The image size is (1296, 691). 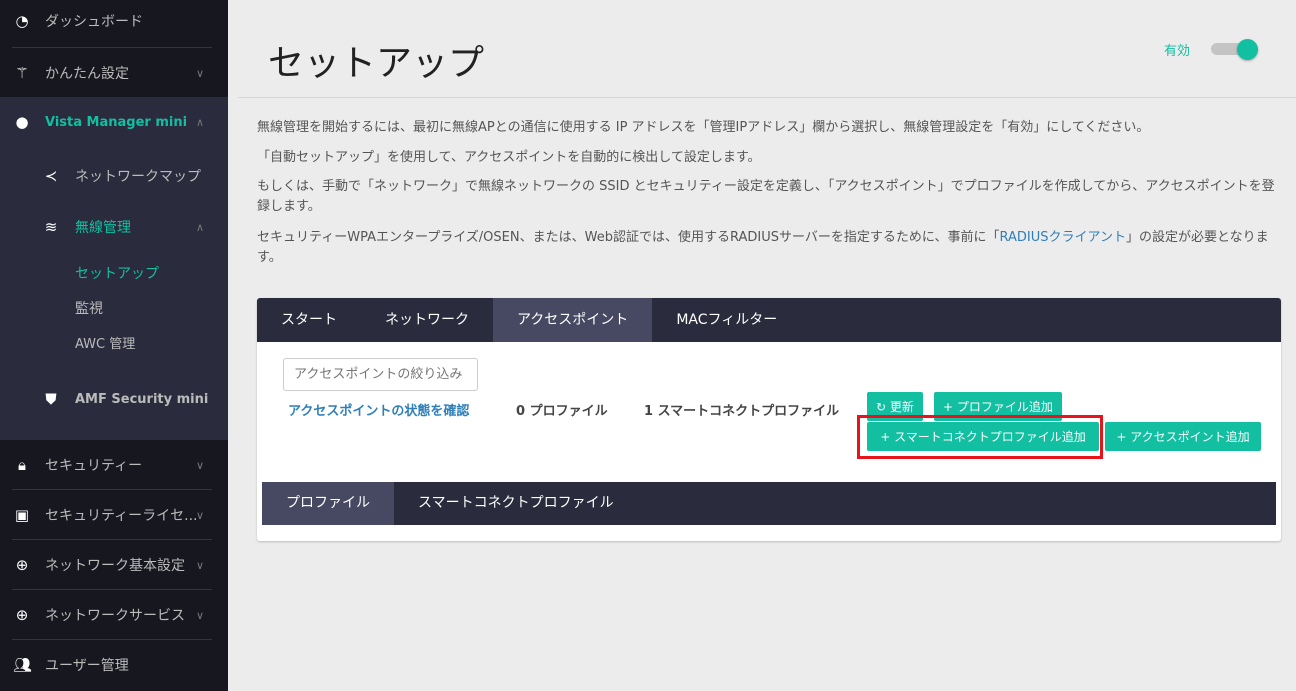 I want to click on sidebar-item-wireless: ≋ 無線管理 ∧, so click(x=114, y=227).